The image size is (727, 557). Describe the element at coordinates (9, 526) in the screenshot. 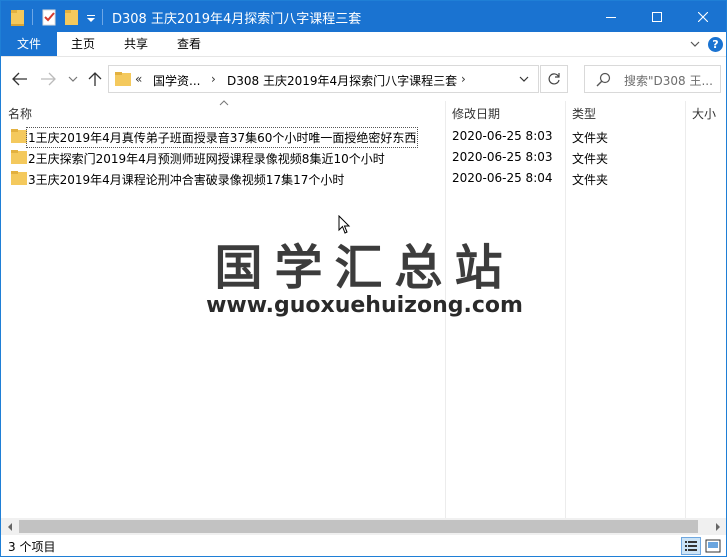

I see `scroll-left-icon` at that location.